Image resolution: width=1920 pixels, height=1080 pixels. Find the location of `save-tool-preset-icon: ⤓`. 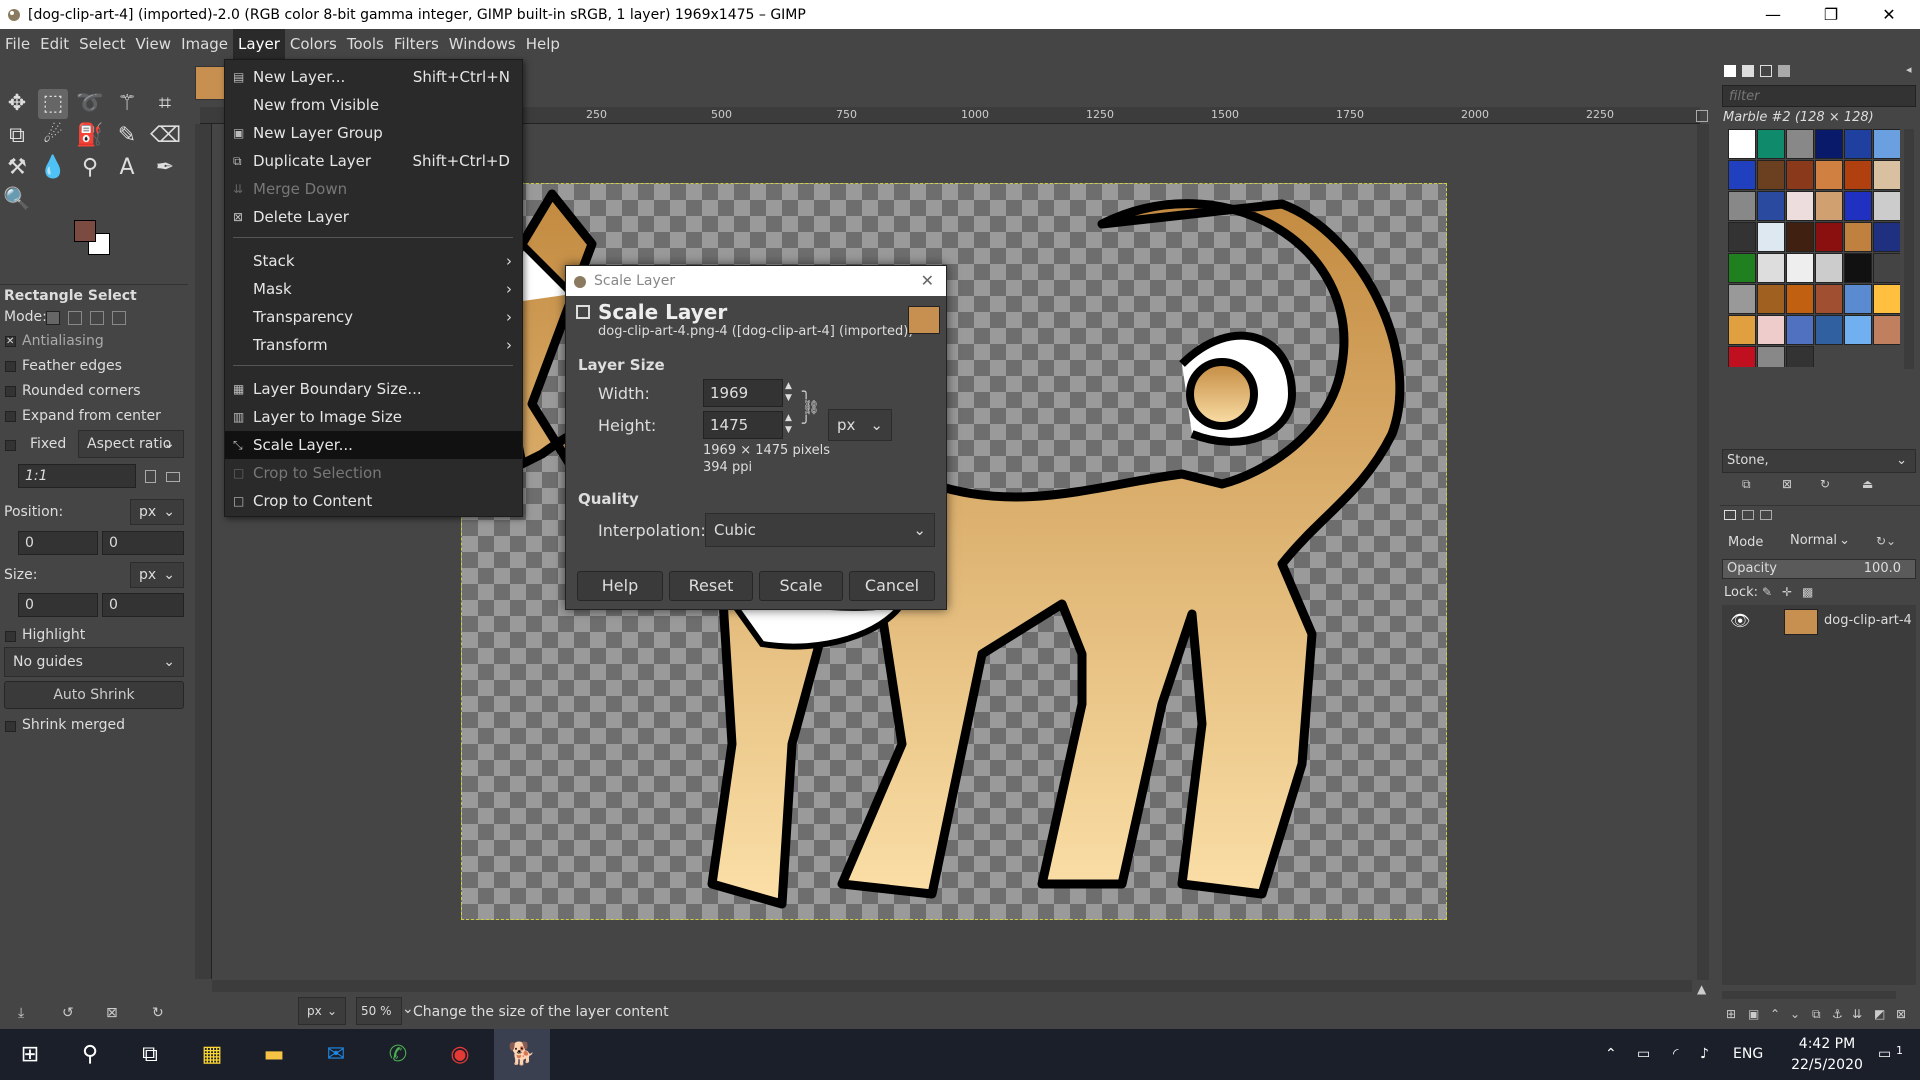

save-tool-preset-icon: ⤓ is located at coordinates (21, 1013).